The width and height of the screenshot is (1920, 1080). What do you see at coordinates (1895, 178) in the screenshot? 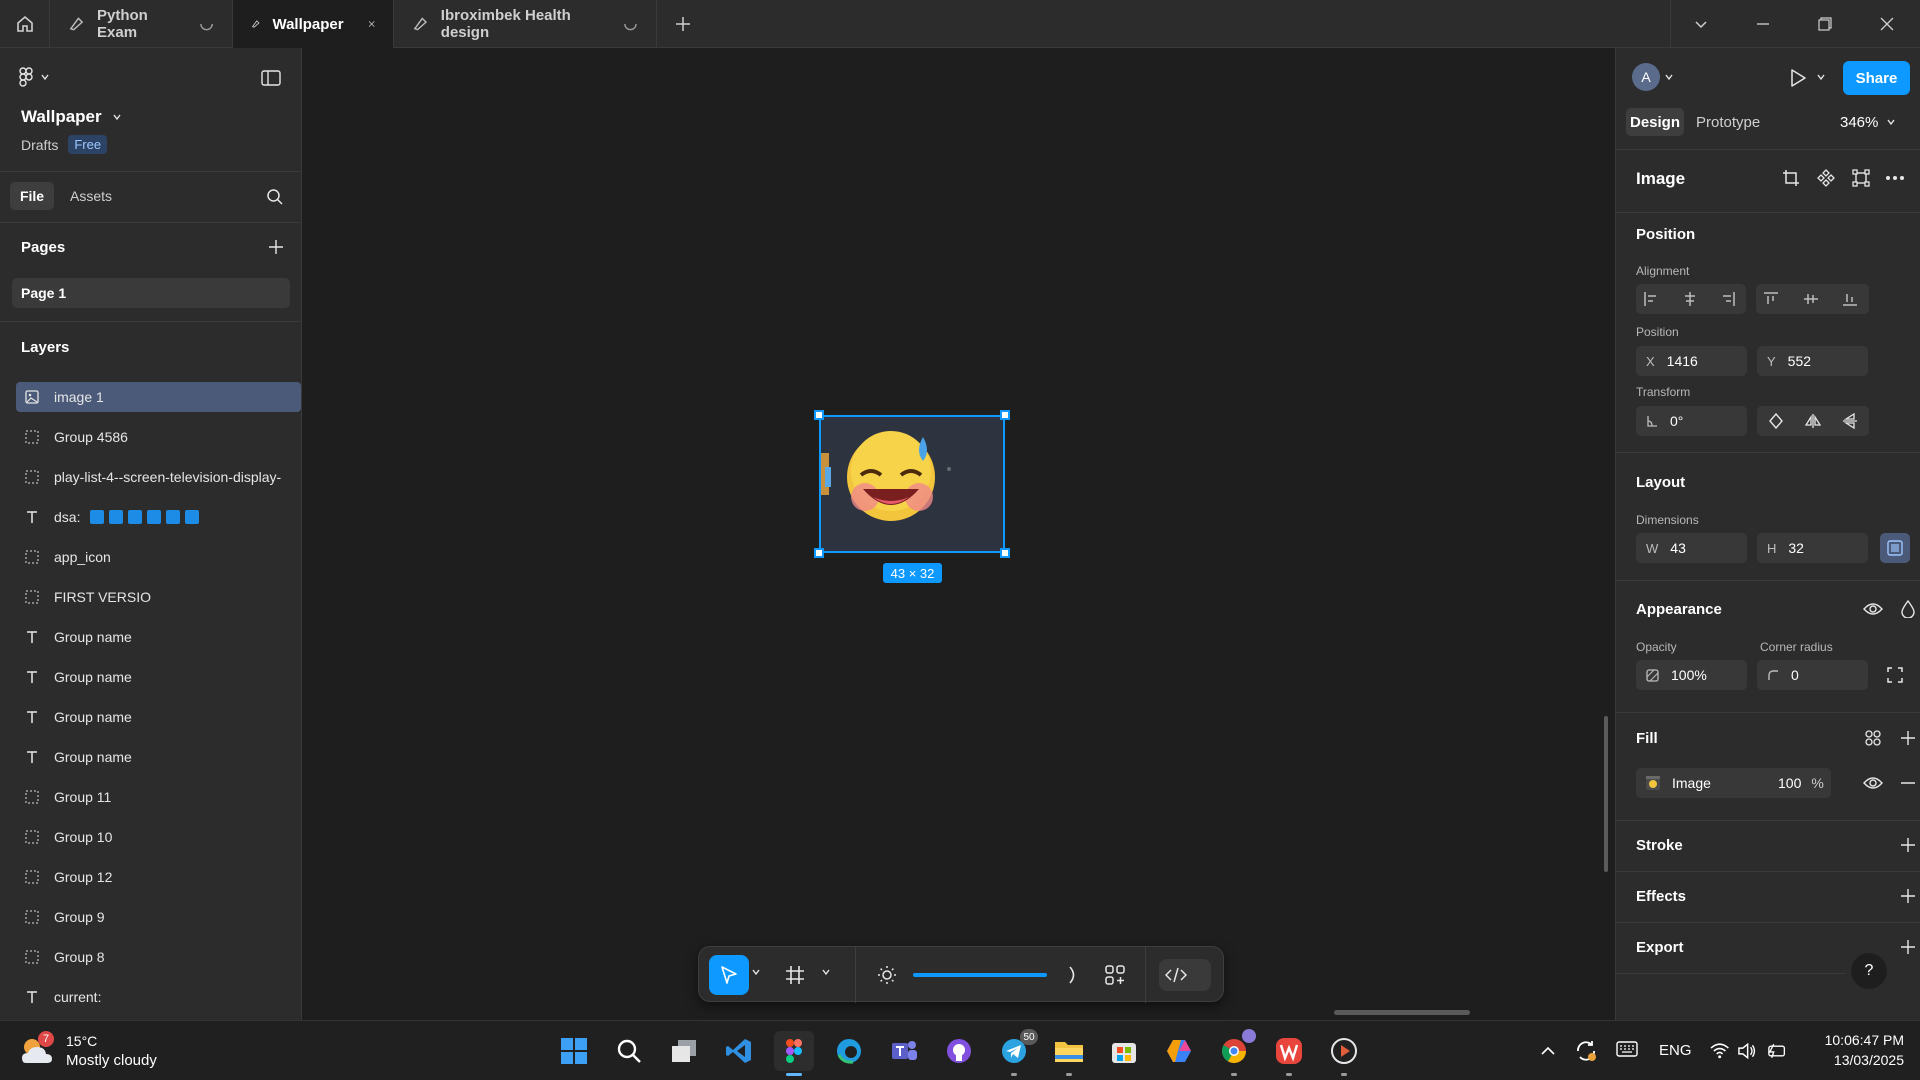
I see `more-options-button` at bounding box center [1895, 178].